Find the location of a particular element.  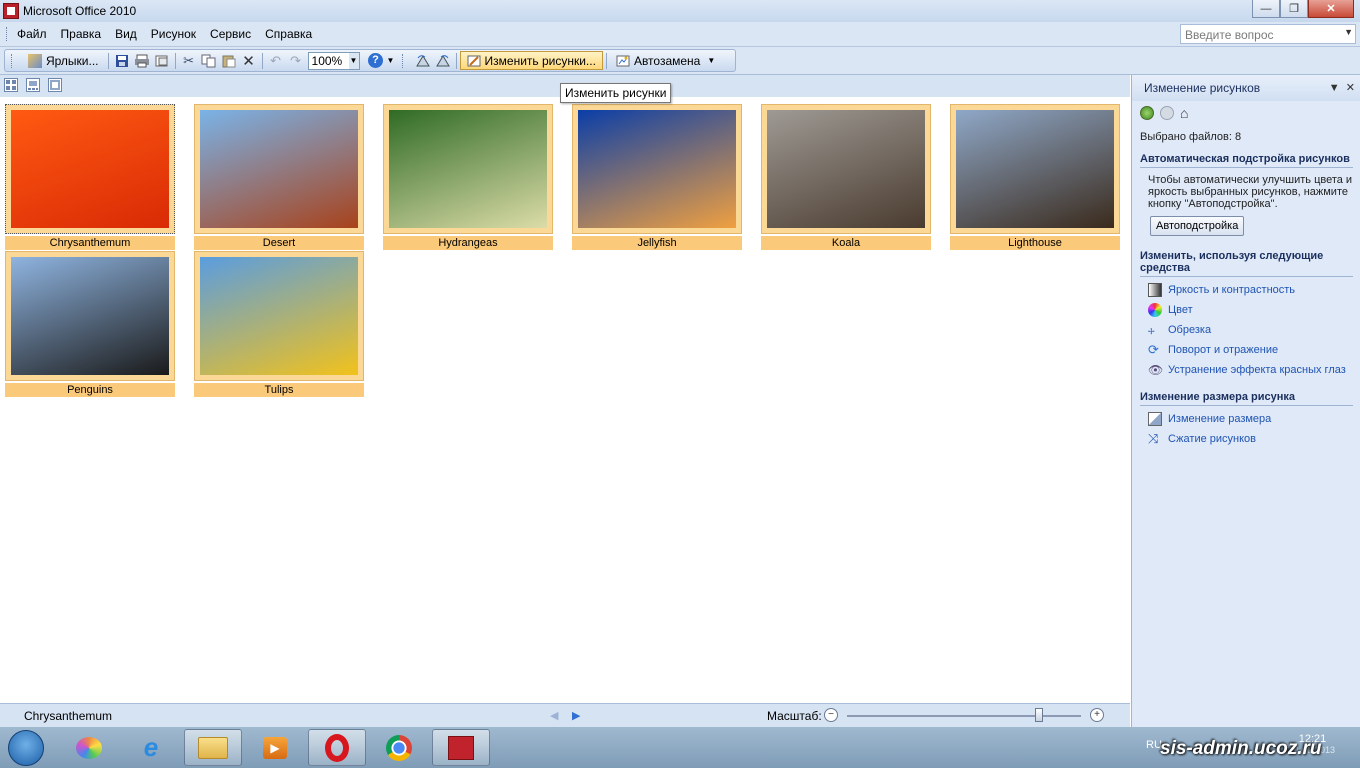

print-icon is located at coordinates (141, 60).